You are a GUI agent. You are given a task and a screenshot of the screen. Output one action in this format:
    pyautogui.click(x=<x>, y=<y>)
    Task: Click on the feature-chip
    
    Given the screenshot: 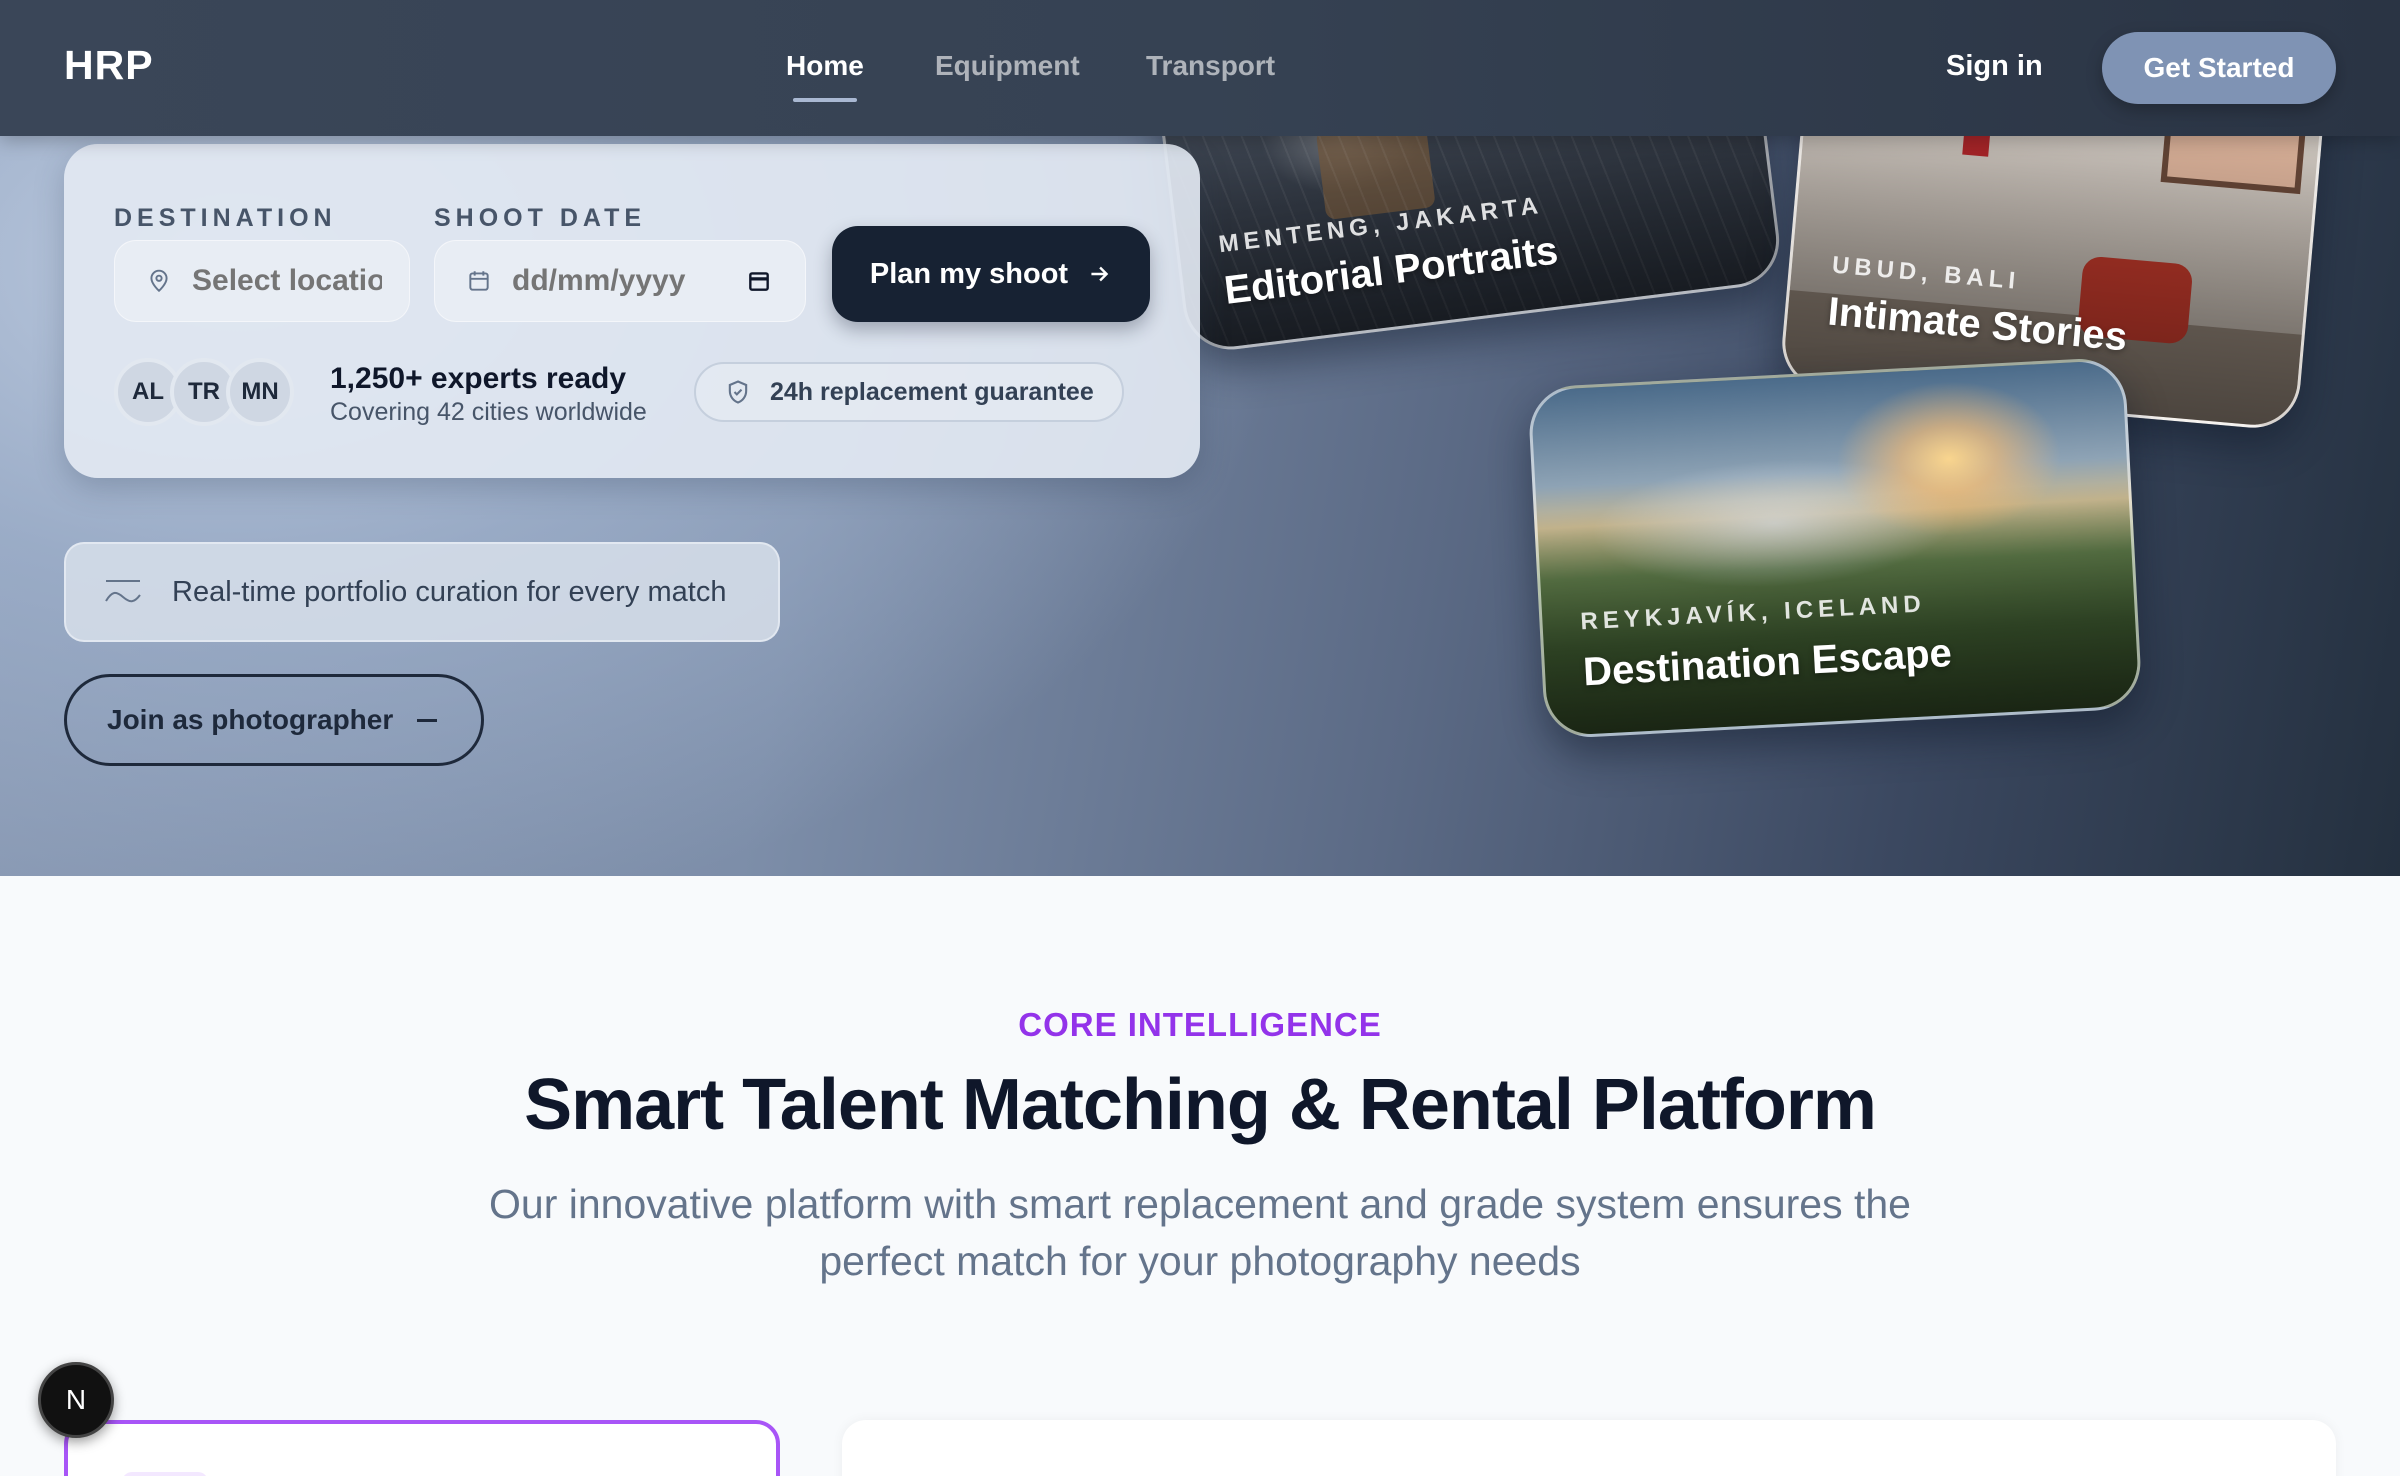 What is the action you would take?
    pyautogui.click(x=165, y=1474)
    